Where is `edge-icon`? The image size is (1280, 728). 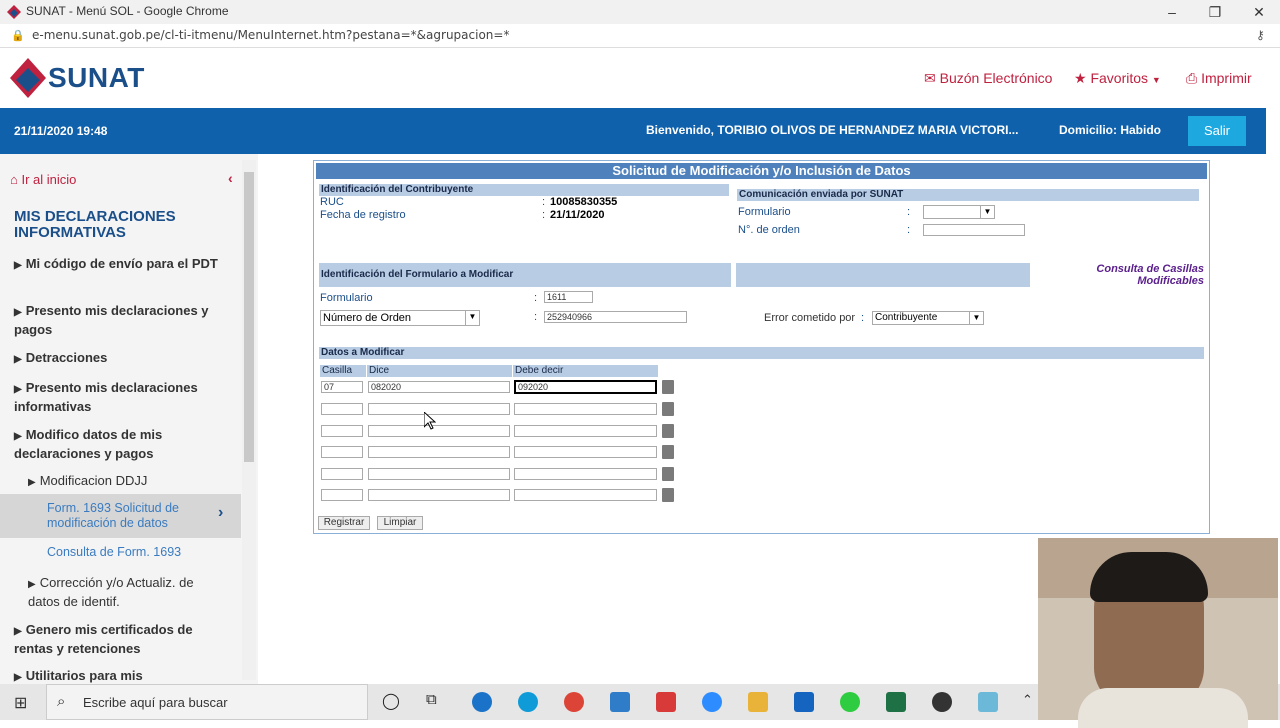 edge-icon is located at coordinates (528, 702).